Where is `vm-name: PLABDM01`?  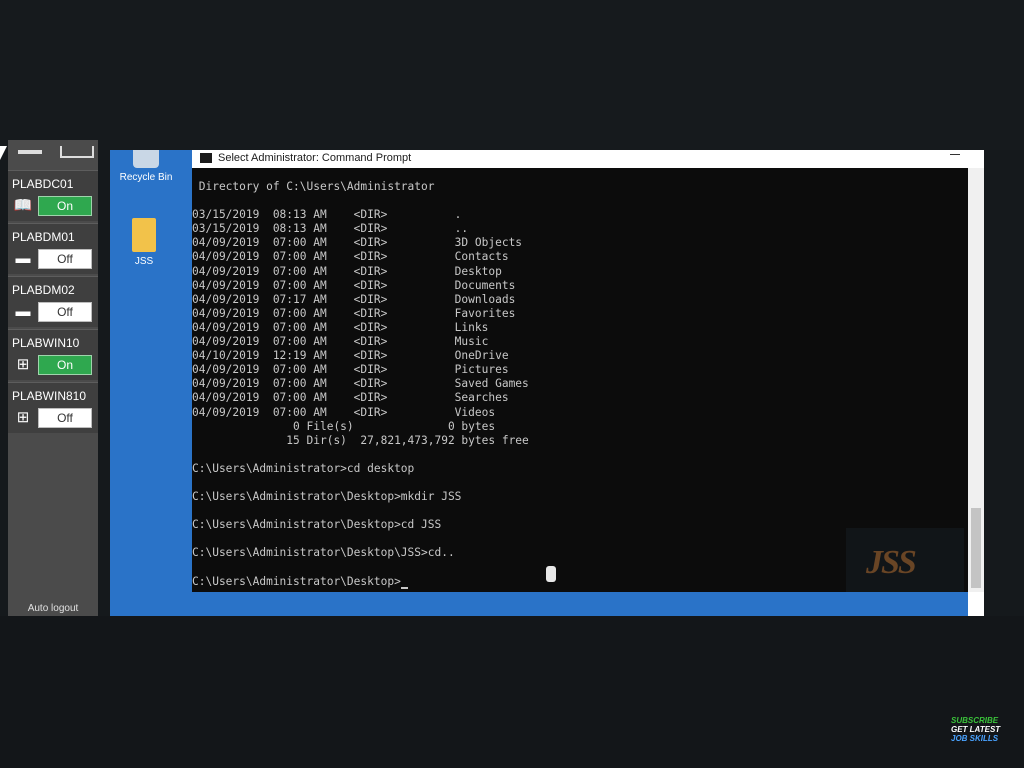
vm-name: PLABDM01 is located at coordinates (43, 237).